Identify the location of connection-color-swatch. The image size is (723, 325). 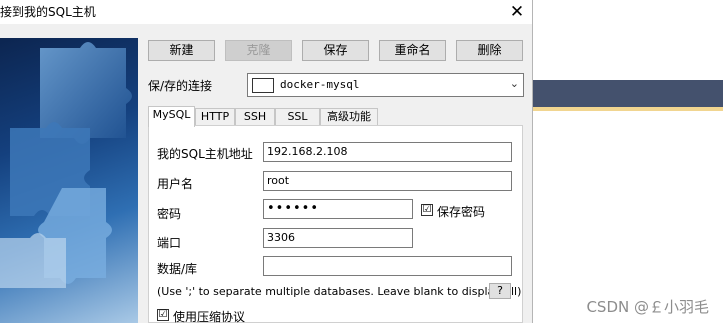
(263, 85).